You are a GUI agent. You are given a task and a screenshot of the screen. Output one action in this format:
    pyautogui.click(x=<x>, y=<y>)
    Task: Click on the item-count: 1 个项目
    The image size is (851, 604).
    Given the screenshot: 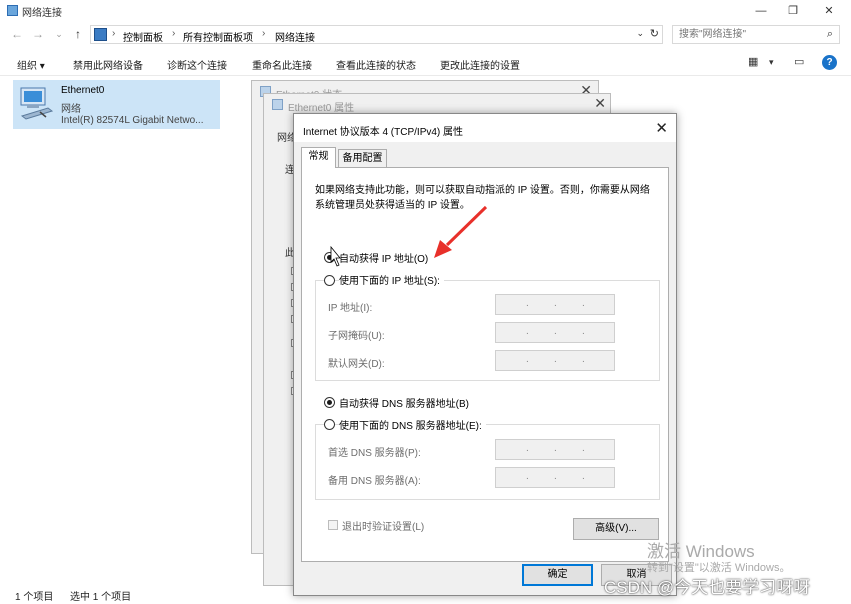 What is the action you would take?
    pyautogui.click(x=34, y=597)
    